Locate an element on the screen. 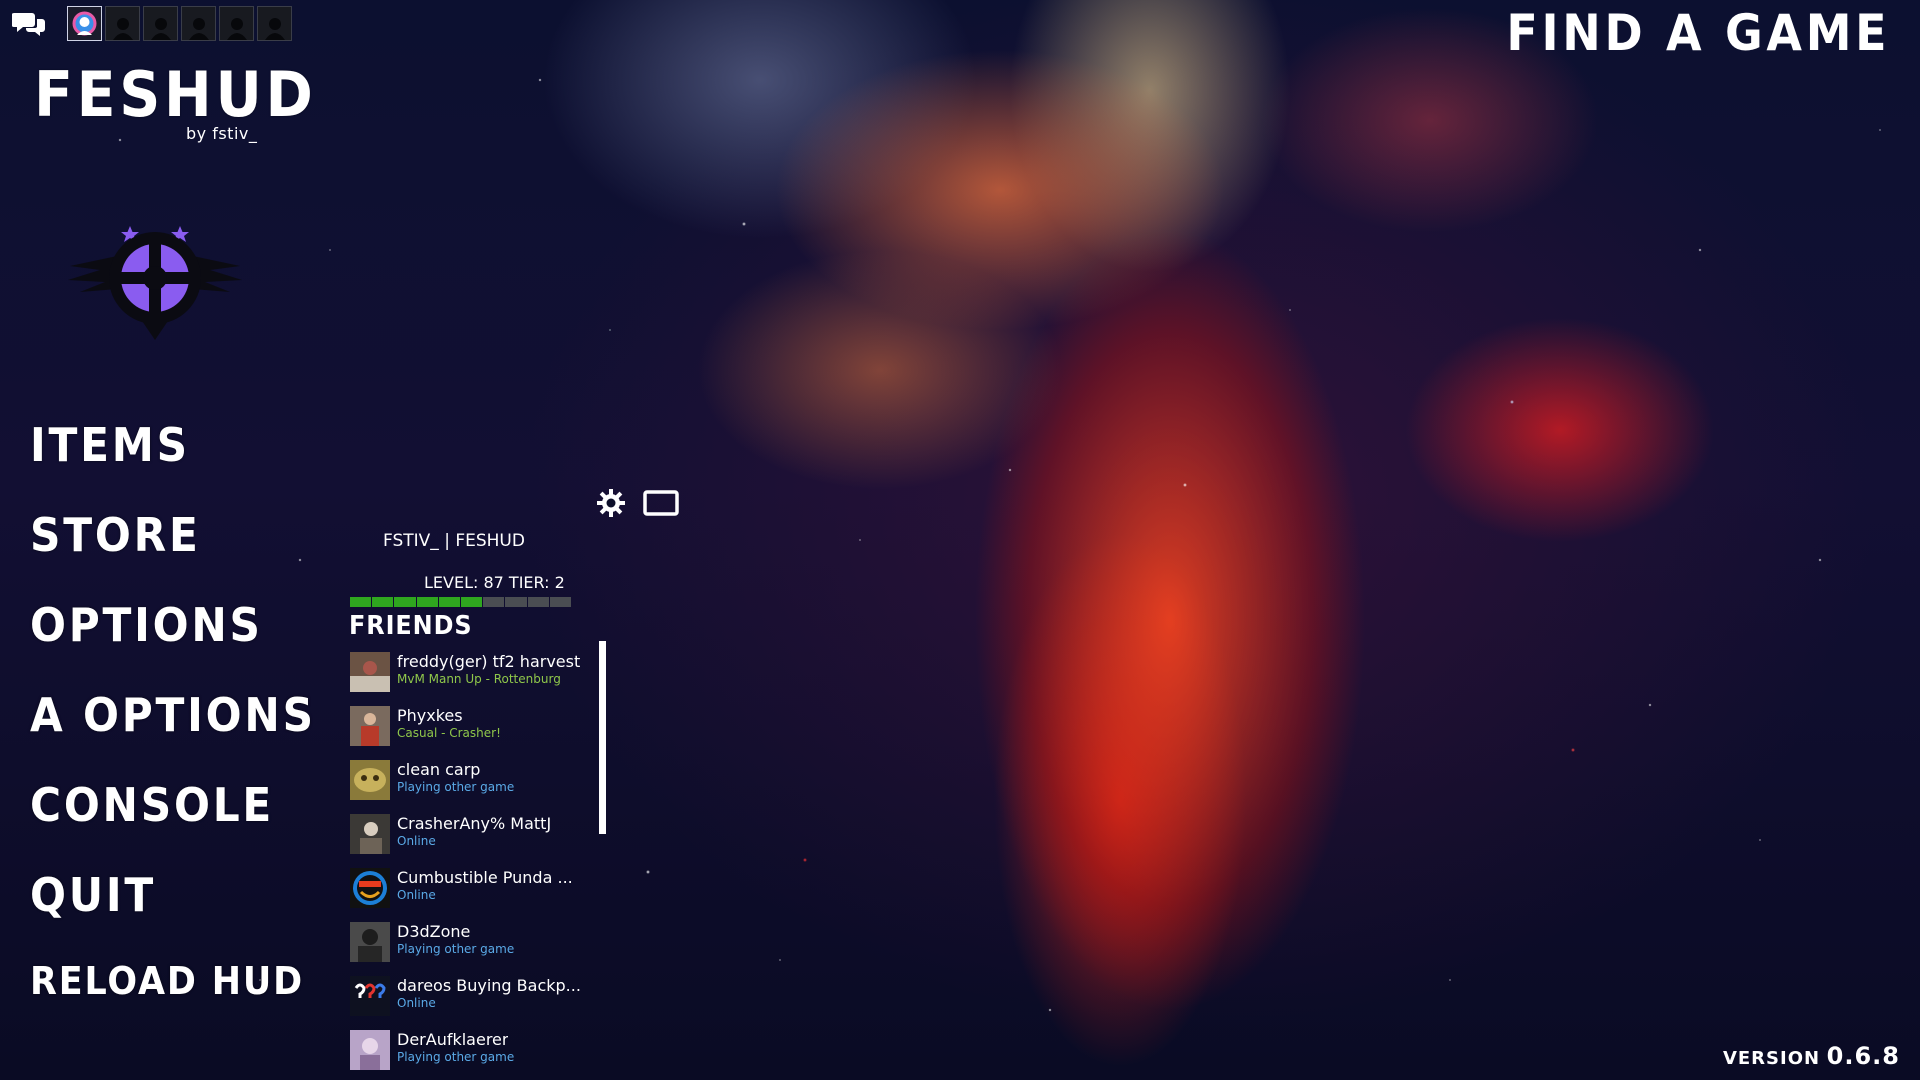 This screenshot has width=1920, height=1080. friend-name: CrasherAny% MattJ is located at coordinates (474, 823).